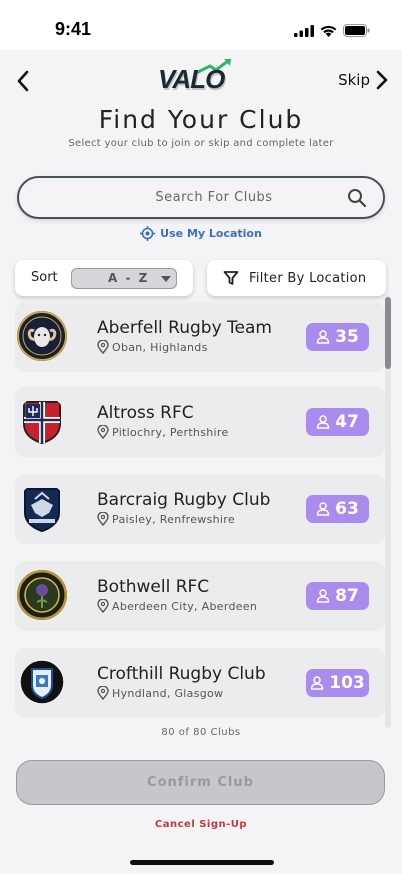 This screenshot has height=874, width=402. Describe the element at coordinates (181, 674) in the screenshot. I see `club-name: Crofthill Rugby Club` at that location.